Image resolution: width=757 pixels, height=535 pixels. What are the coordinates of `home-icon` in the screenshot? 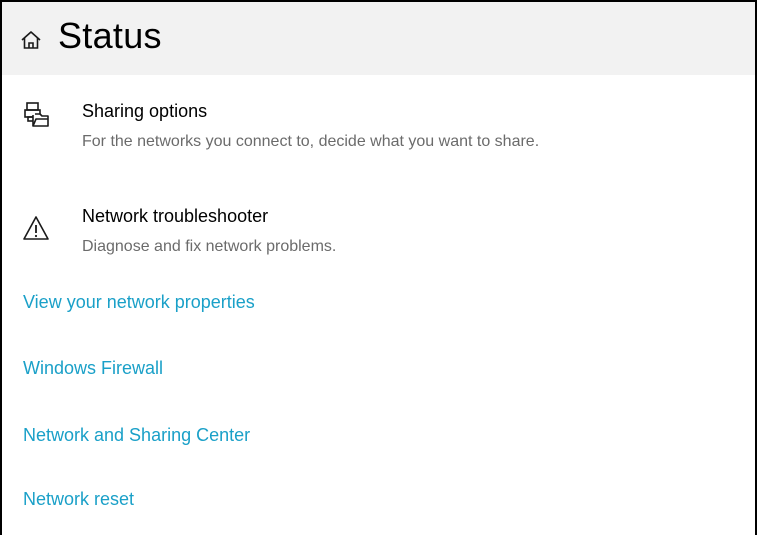 It's located at (31, 40).